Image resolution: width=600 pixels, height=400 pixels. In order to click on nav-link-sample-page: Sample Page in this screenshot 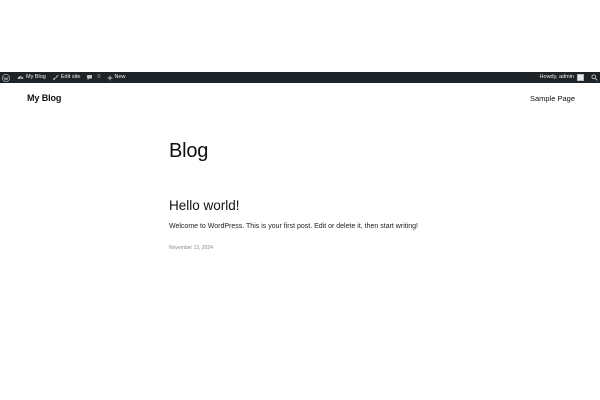, I will do `click(552, 98)`.